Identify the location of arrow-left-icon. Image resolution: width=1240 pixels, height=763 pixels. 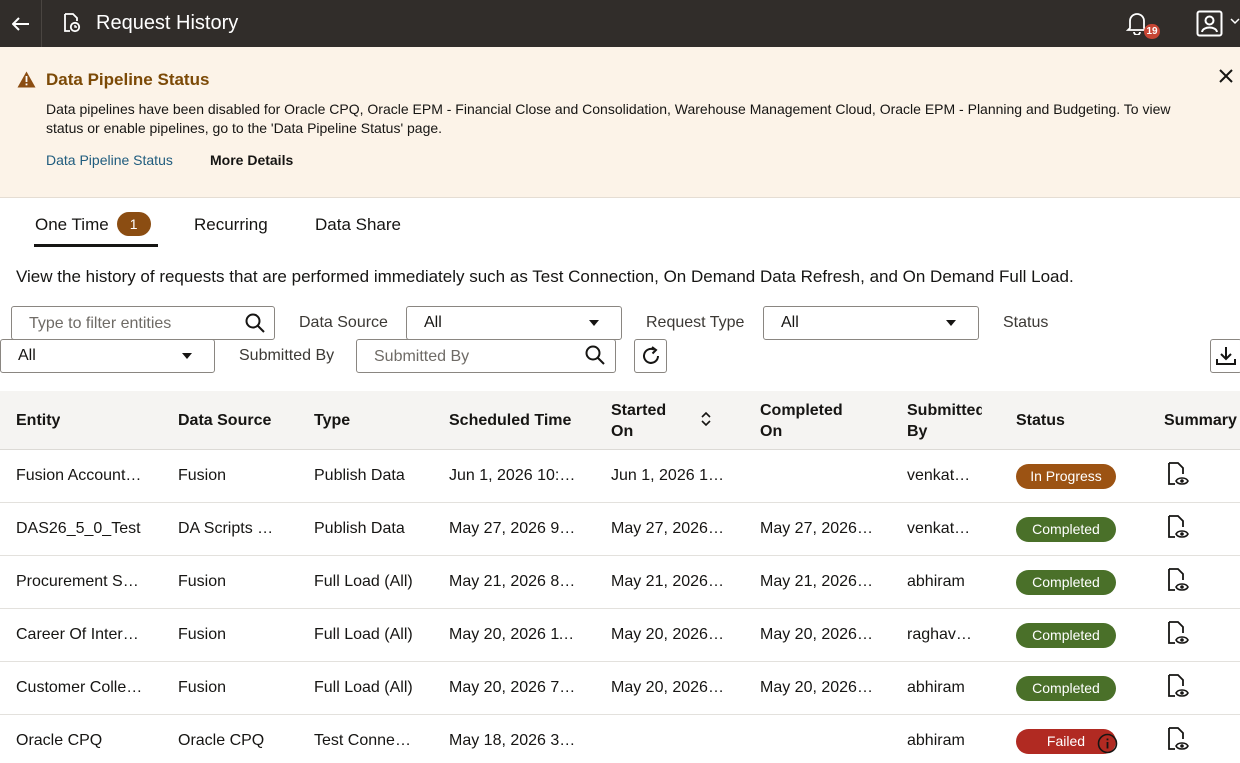
(20, 23).